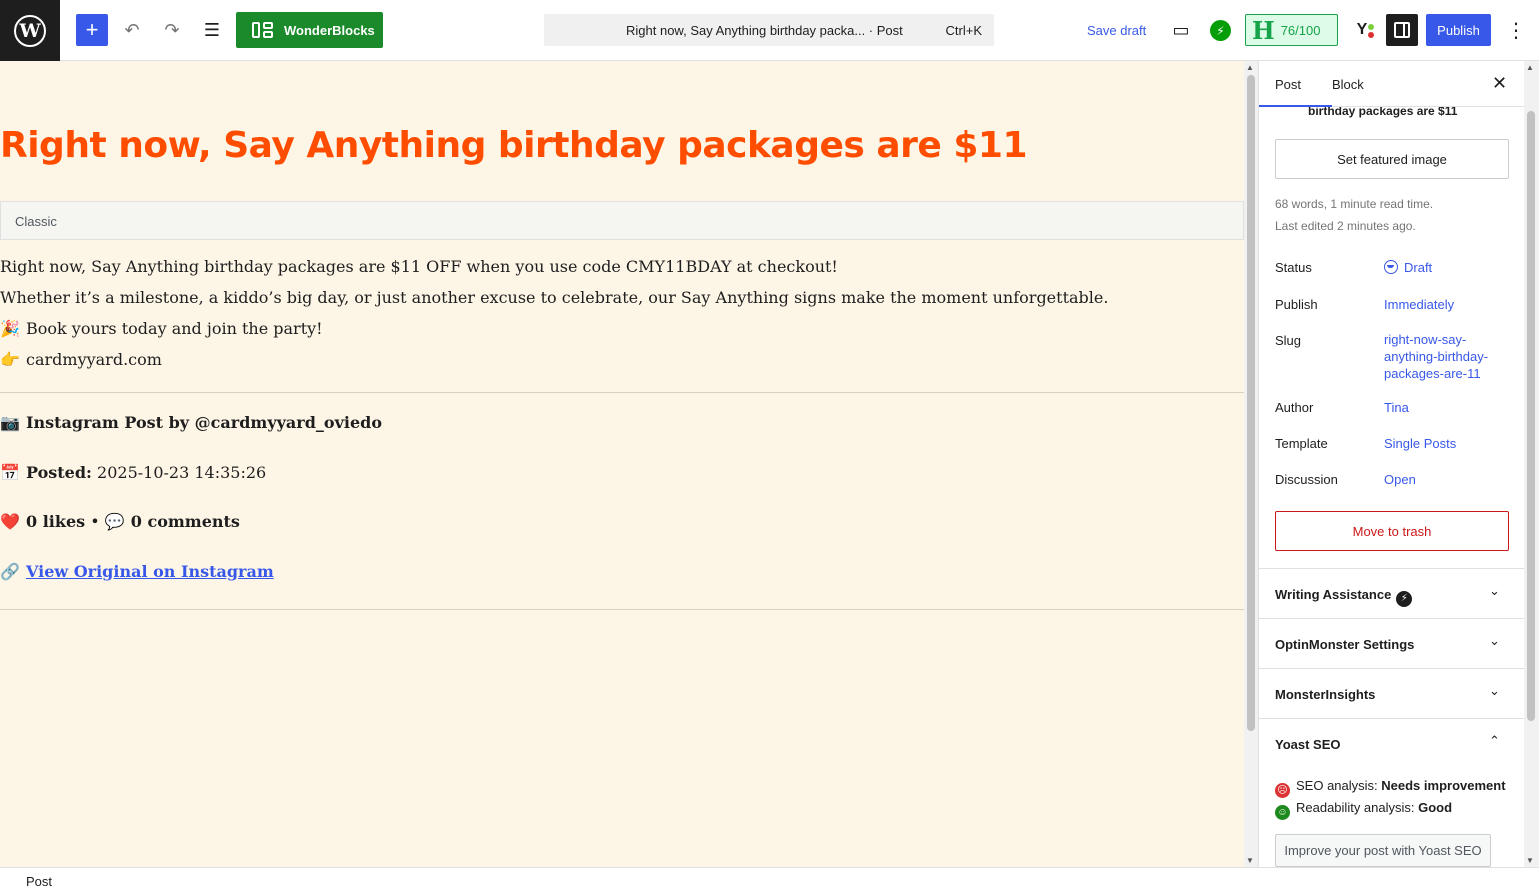 This screenshot has height=892, width=1539. Describe the element at coordinates (1383, 850) in the screenshot. I see `improve-with-yoast-button: Improve your post with Yoast SEO` at that location.